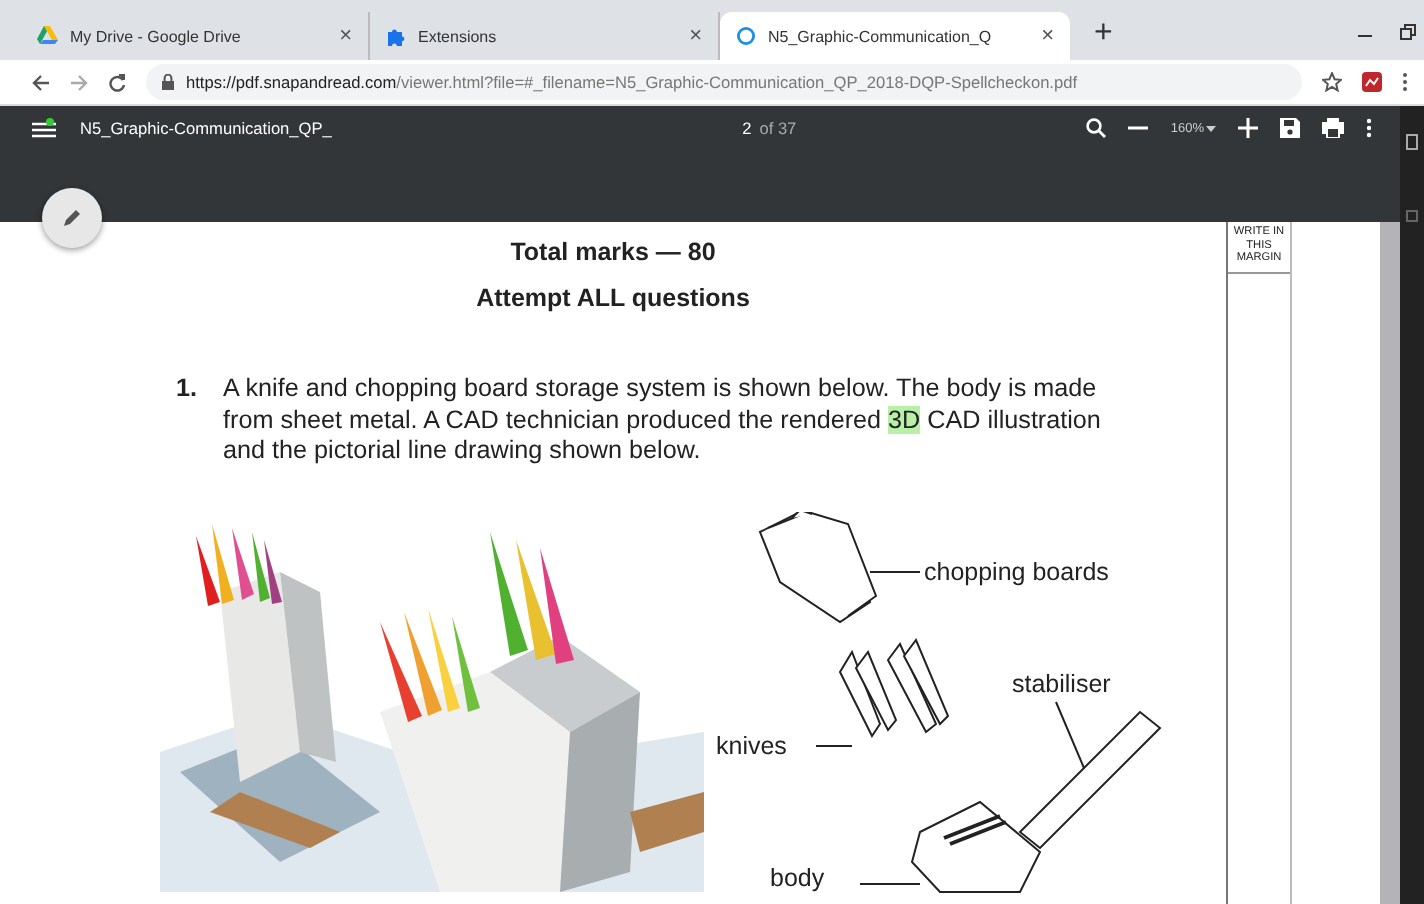 The width and height of the screenshot is (1424, 904). Describe the element at coordinates (41, 82) in the screenshot. I see `back-icon` at that location.